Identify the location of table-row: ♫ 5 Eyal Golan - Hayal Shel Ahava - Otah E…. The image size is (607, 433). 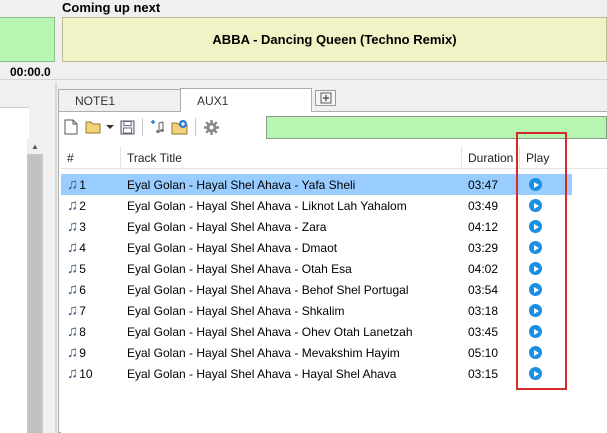
(316, 268).